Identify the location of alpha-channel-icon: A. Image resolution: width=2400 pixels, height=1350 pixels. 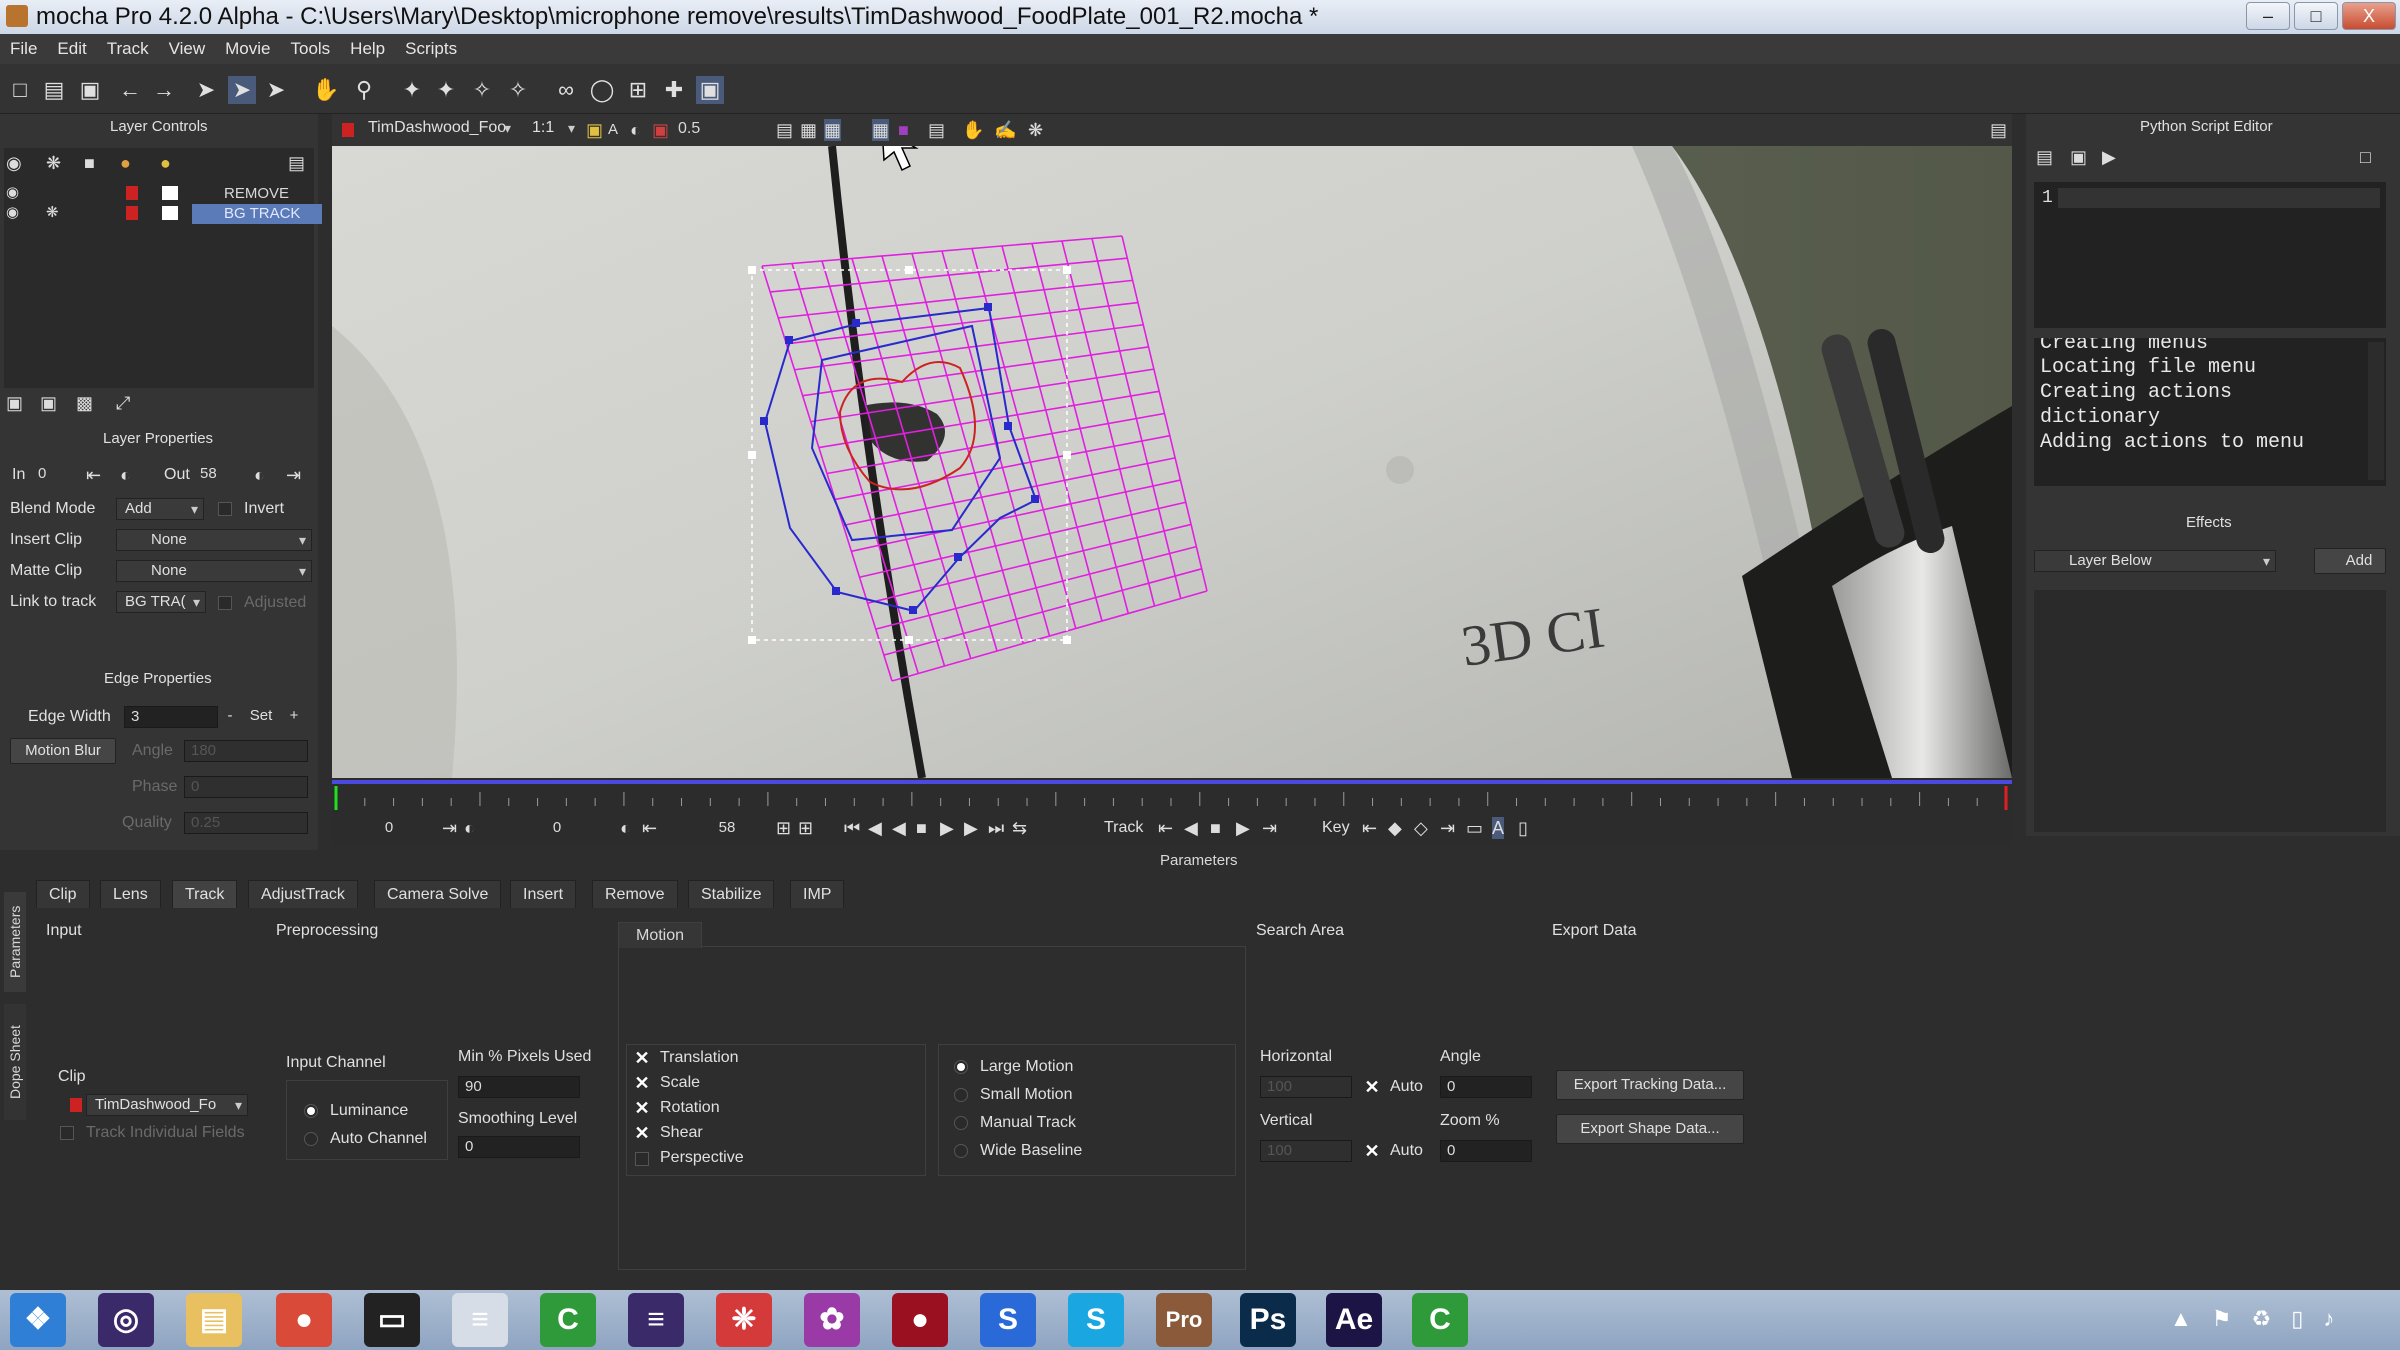
(613, 130).